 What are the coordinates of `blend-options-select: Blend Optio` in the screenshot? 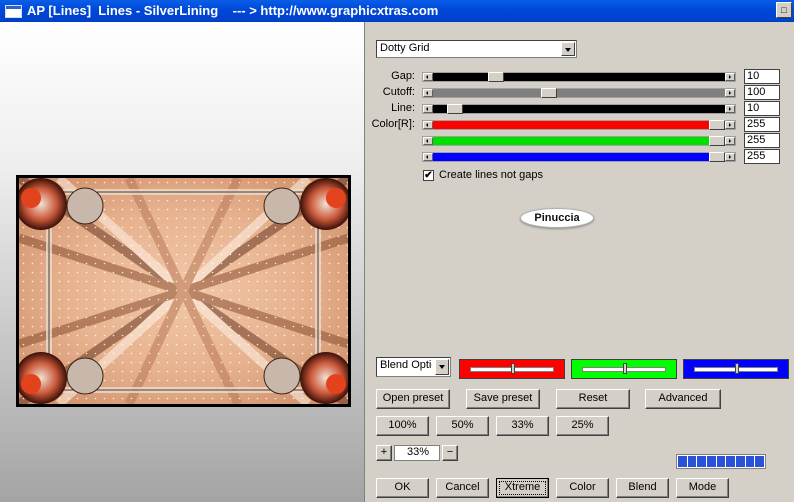 It's located at (413, 367).